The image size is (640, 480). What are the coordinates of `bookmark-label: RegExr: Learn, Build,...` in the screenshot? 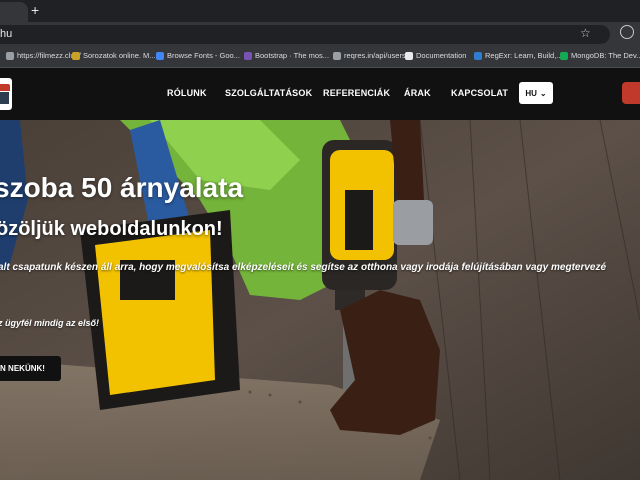 It's located at (524, 55).